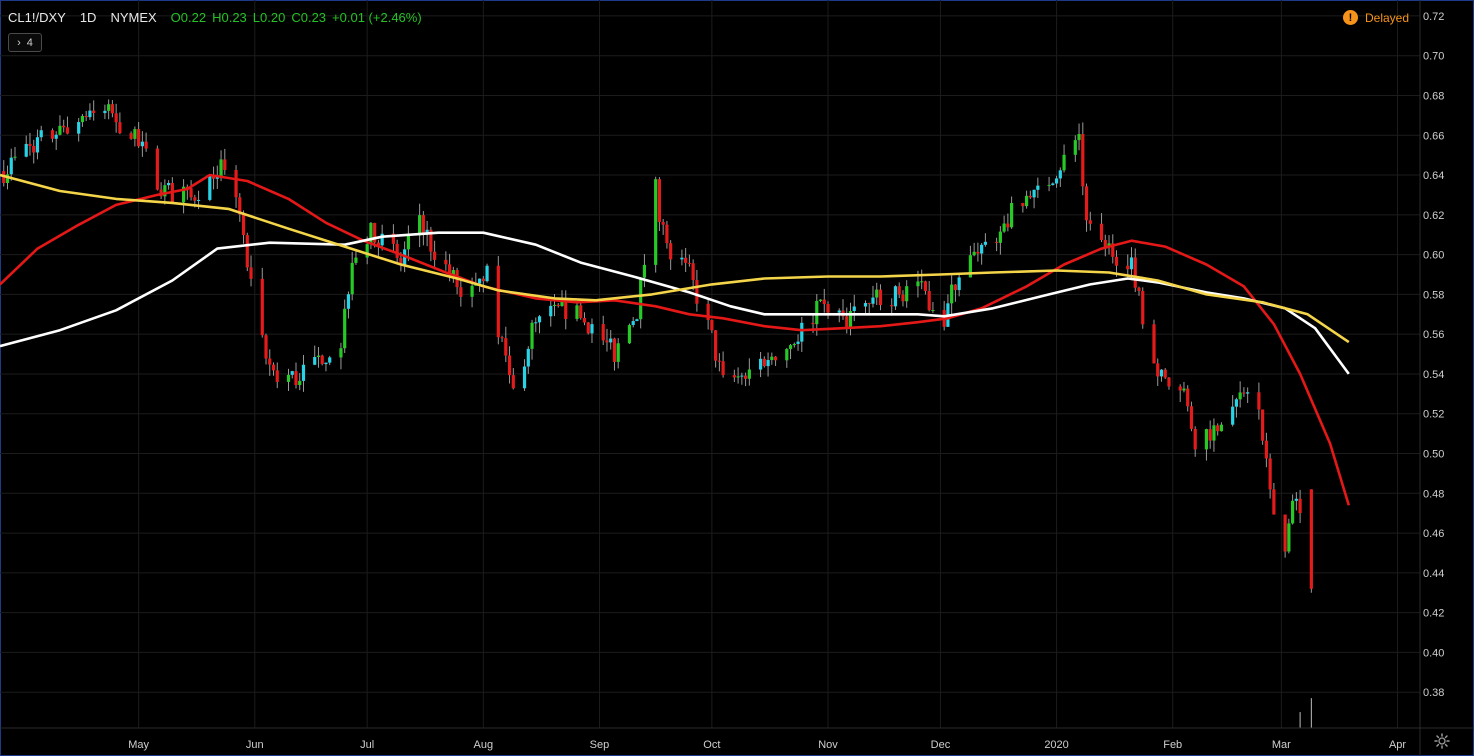  What do you see at coordinates (767, 745) in the screenshot?
I see `time-axis: May Jun Jul Aug Sep Oct Nov Dec 2020 Feb Mar Apr` at bounding box center [767, 745].